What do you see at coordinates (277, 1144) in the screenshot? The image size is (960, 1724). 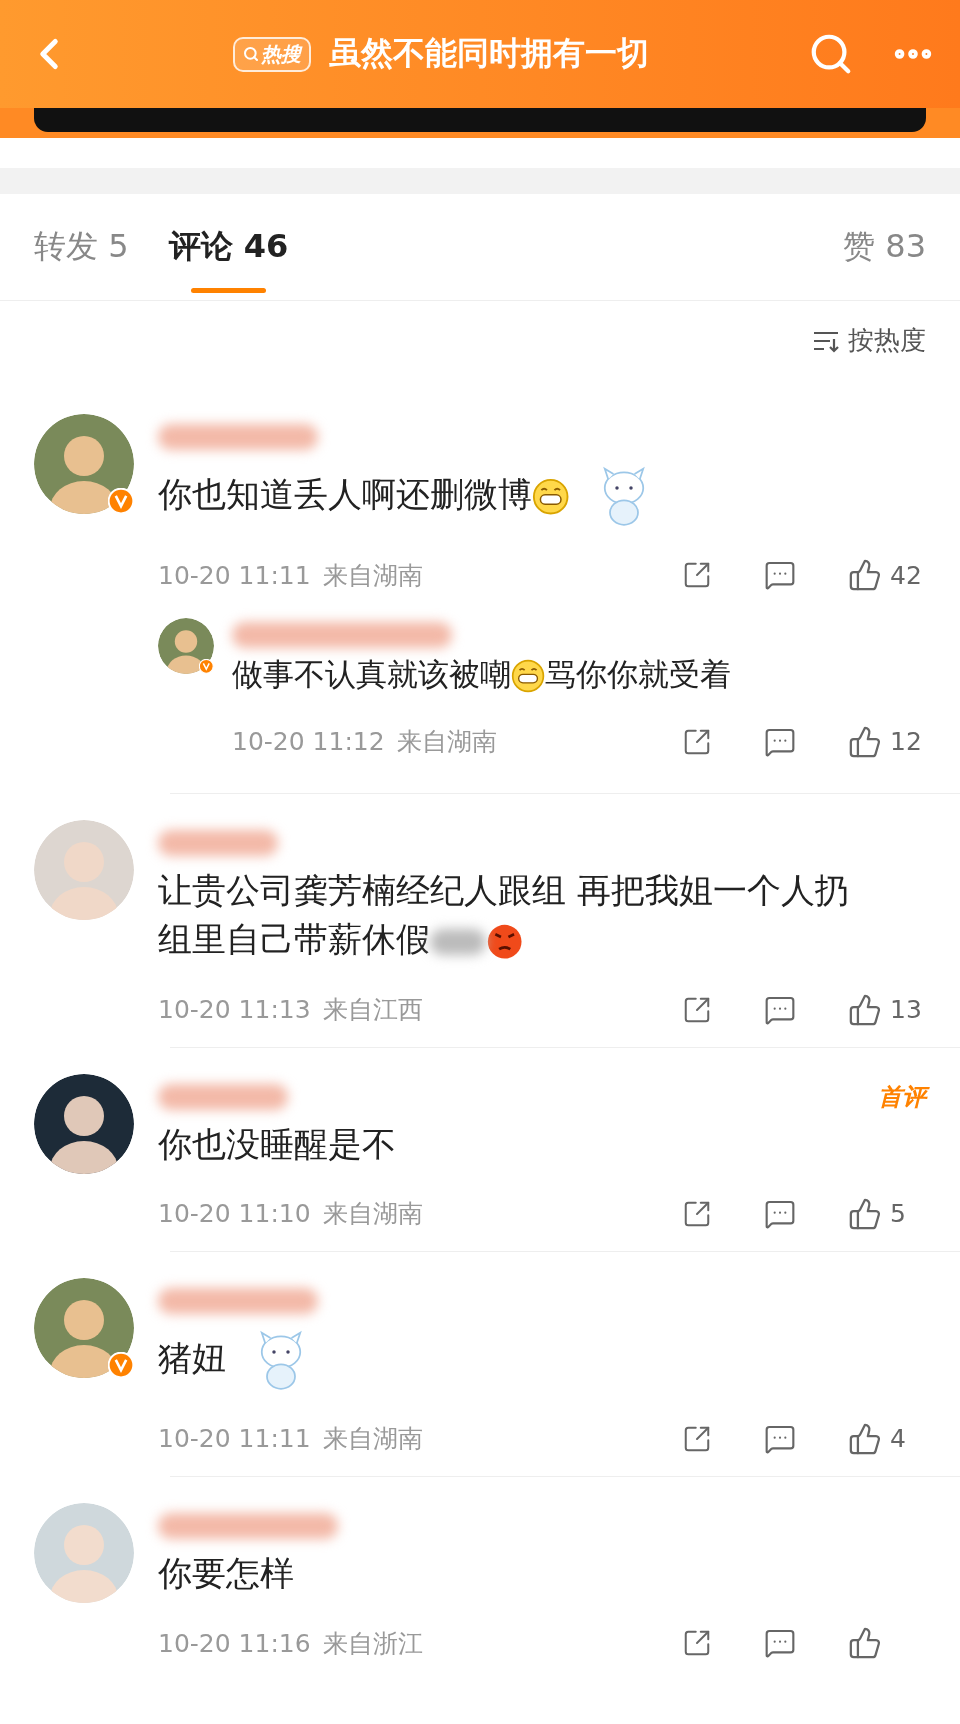 I see `comment-text: 你也没睡醒是不` at bounding box center [277, 1144].